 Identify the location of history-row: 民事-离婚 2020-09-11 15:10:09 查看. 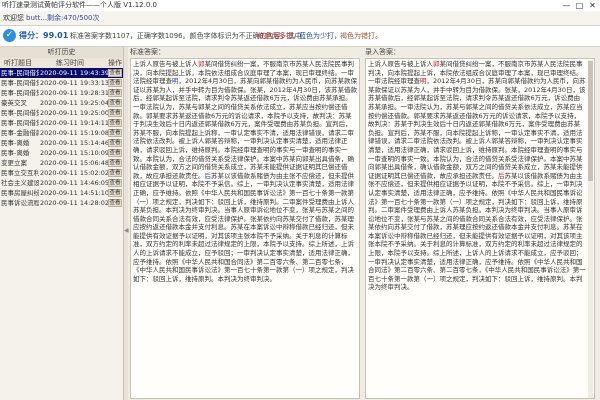
(61, 153).